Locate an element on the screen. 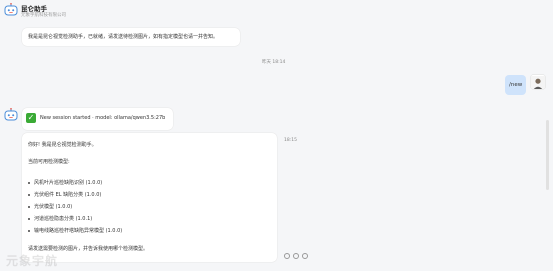 Image resolution: width=553 pixels, height=271 pixels. user-message-bubble: /new is located at coordinates (515, 85).